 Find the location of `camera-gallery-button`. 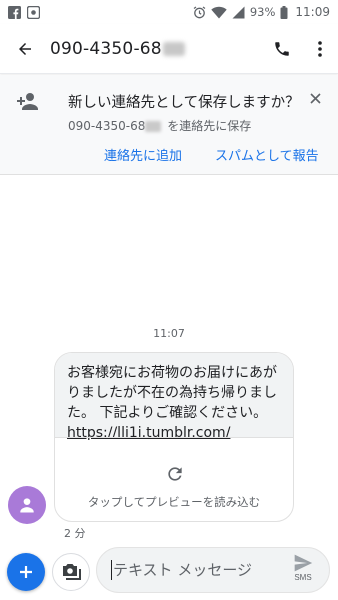

camera-gallery-button is located at coordinates (71, 572).